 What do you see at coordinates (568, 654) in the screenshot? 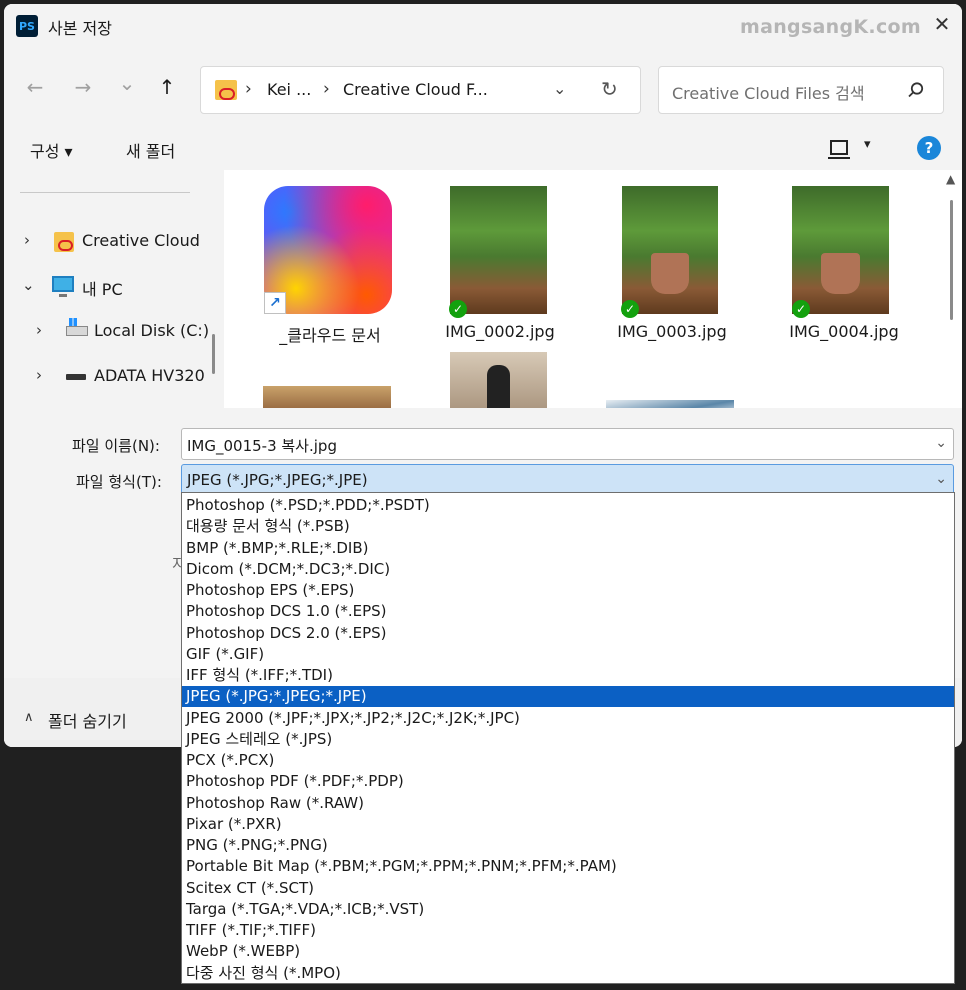
I see `filetype-option: GIF (*.GIF)` at bounding box center [568, 654].